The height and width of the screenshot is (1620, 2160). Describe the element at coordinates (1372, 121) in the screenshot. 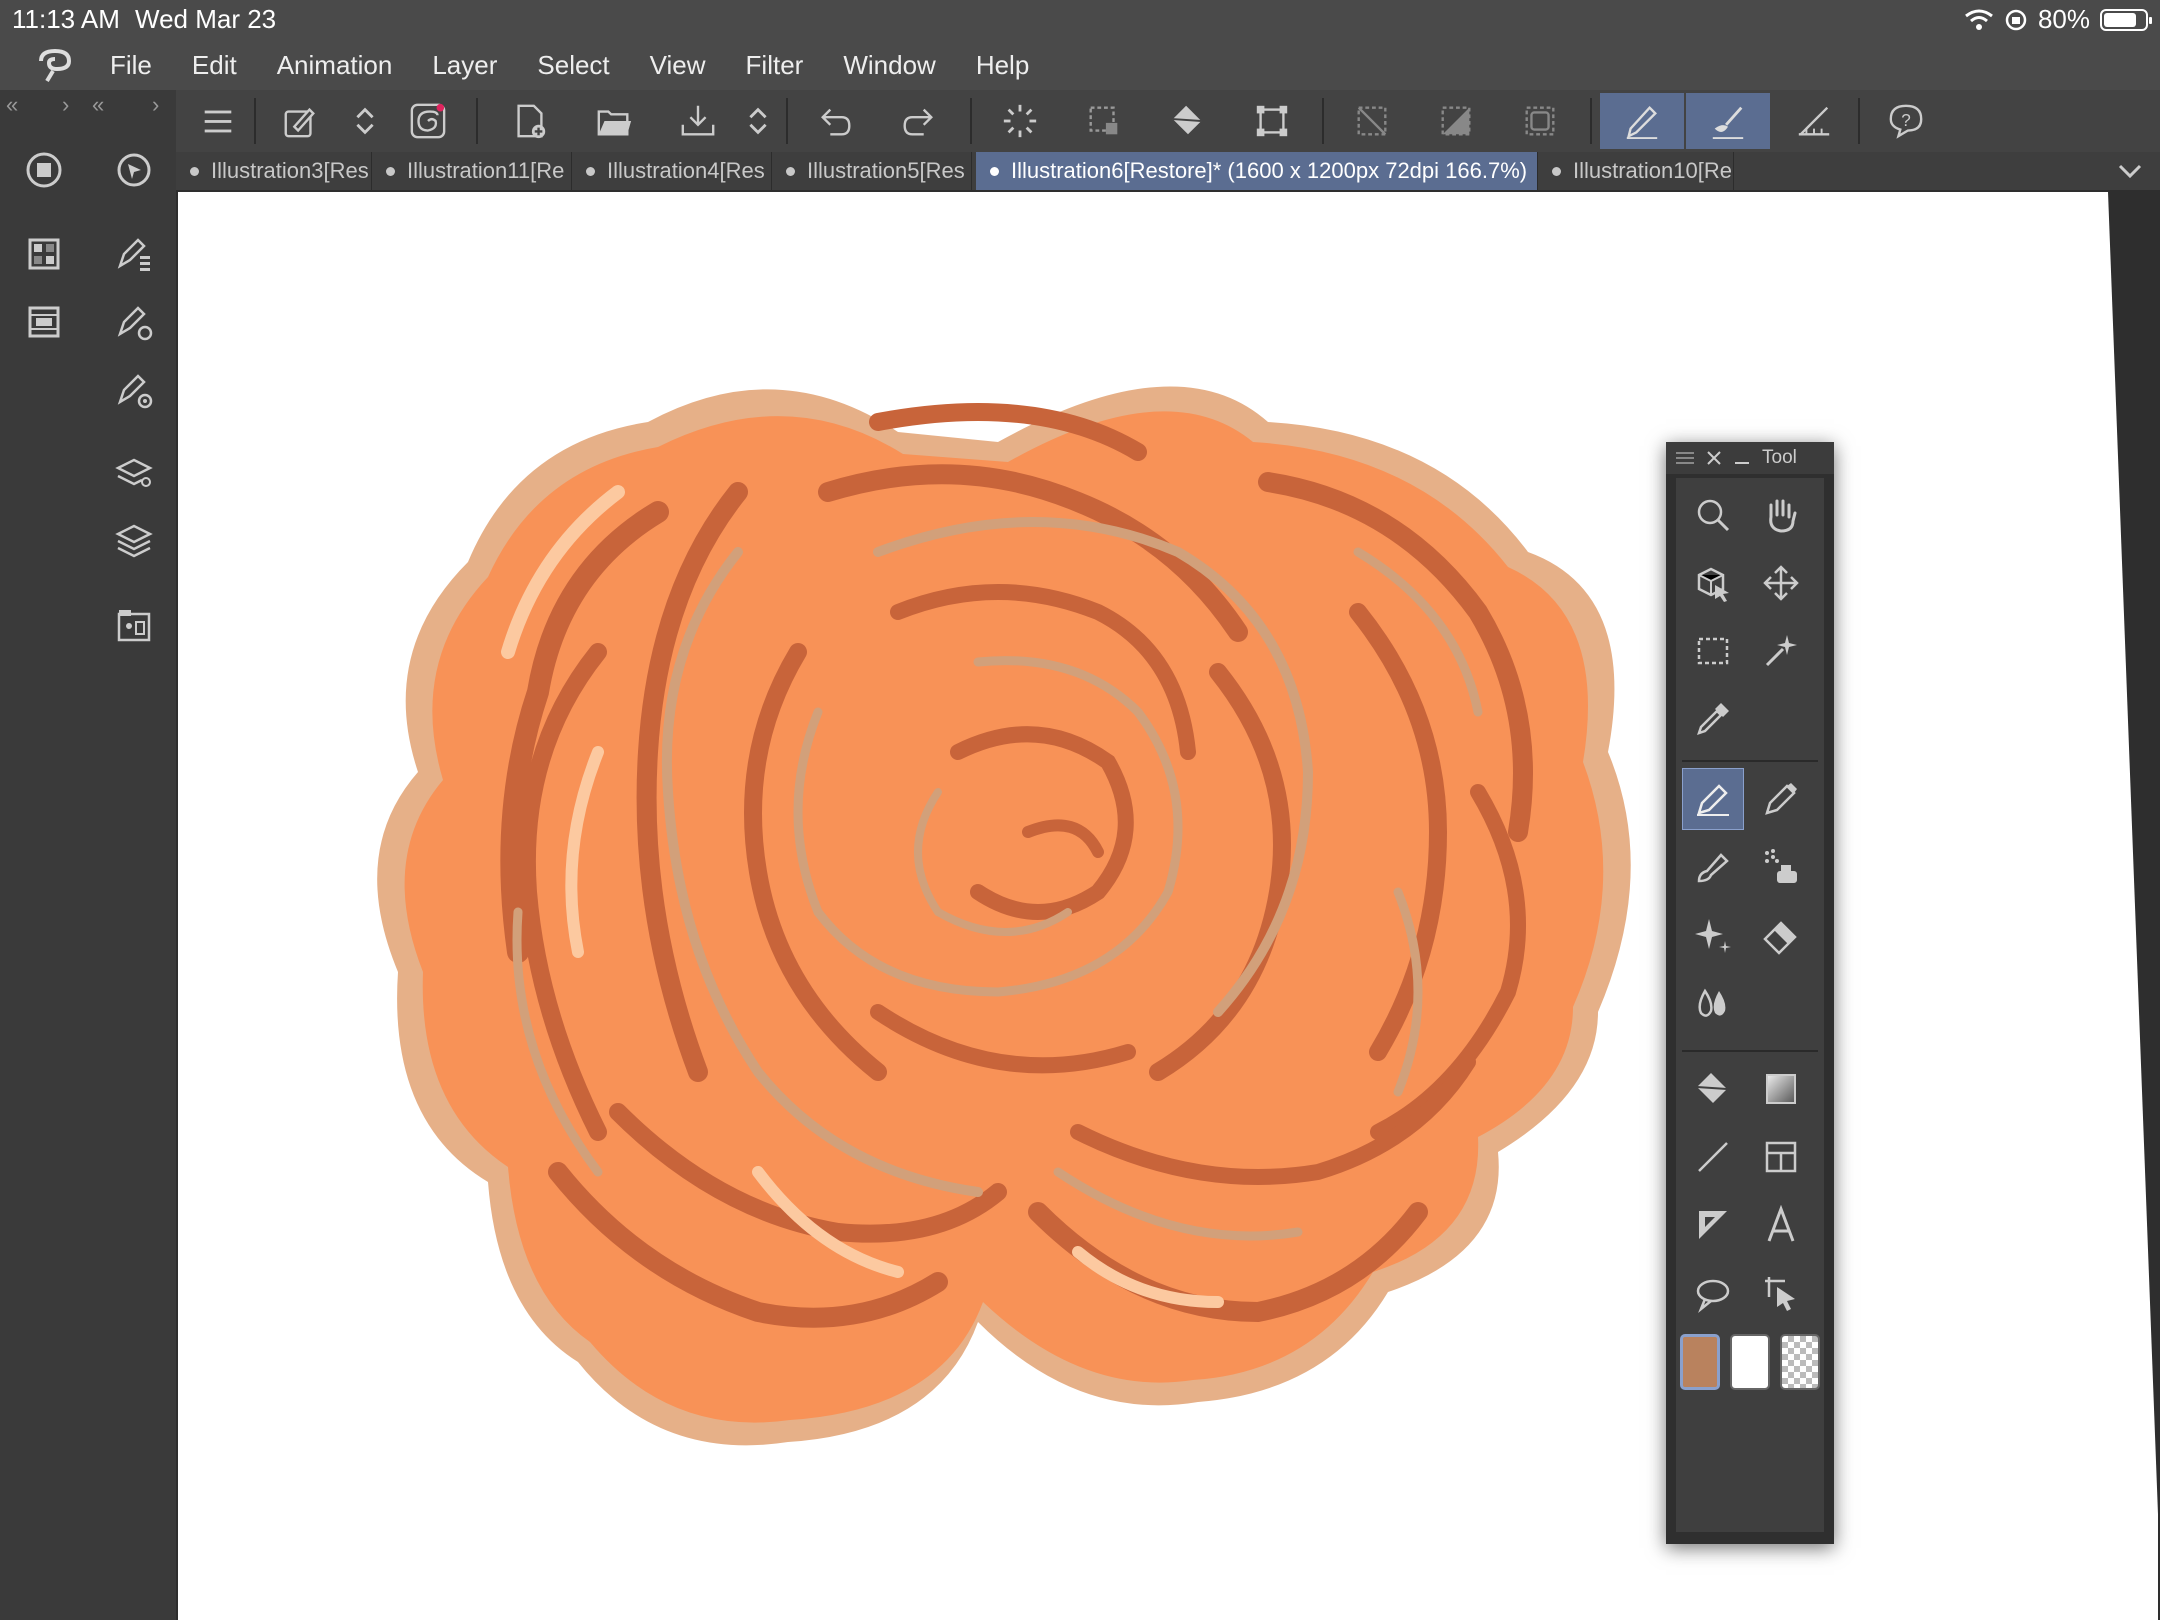

I see `deselect-icon` at that location.